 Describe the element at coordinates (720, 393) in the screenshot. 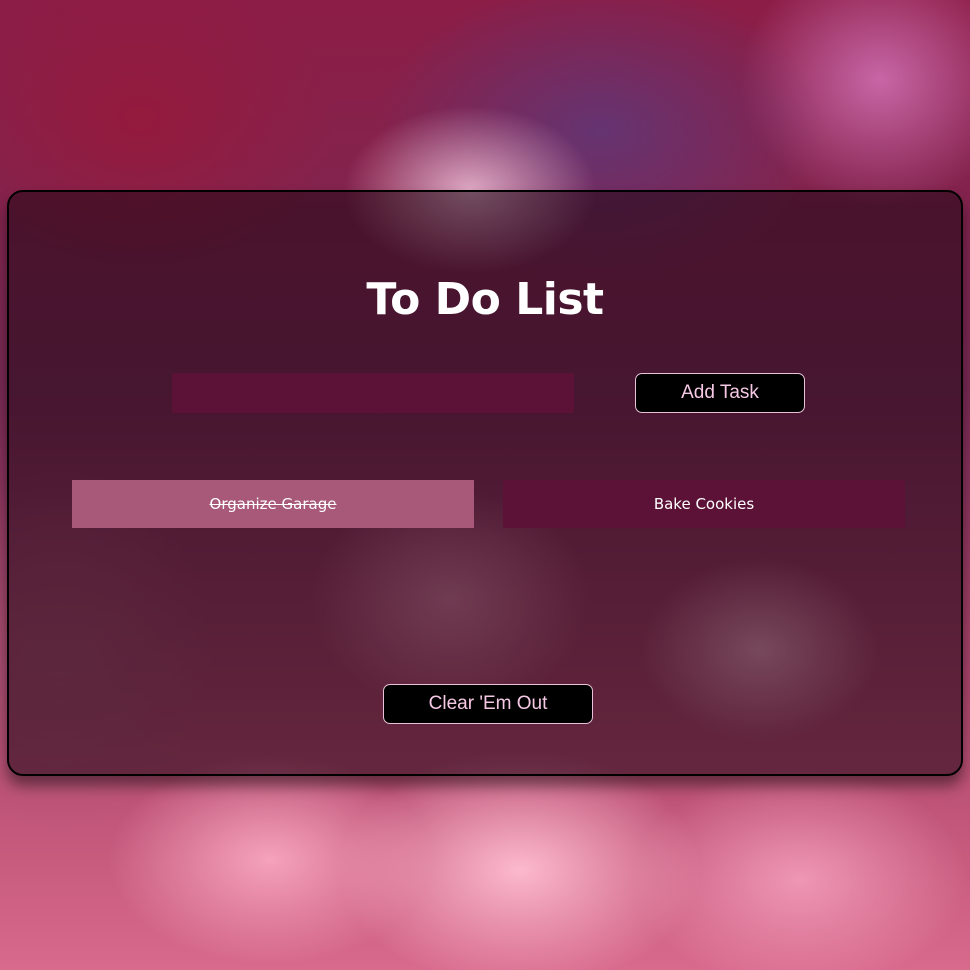

I see `add-task-button: Add Task` at that location.